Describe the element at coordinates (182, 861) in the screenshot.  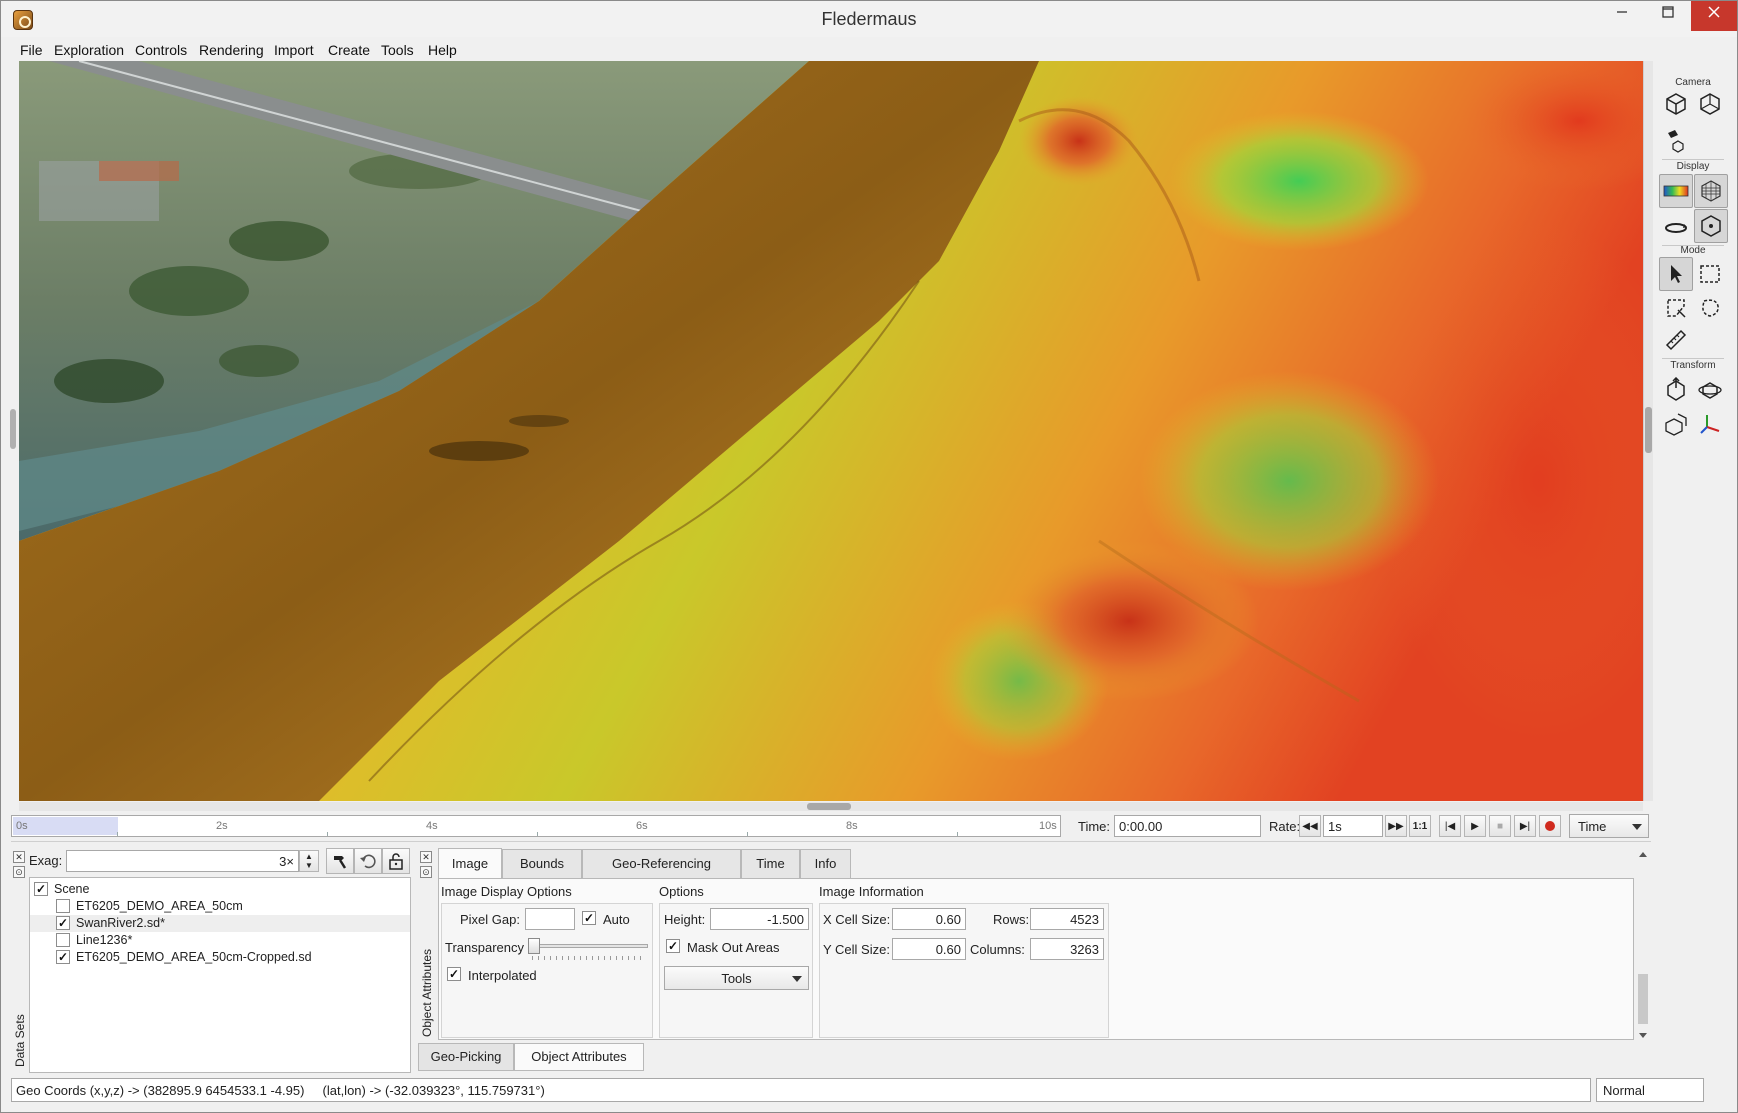
I see `exag-input: 3×` at that location.